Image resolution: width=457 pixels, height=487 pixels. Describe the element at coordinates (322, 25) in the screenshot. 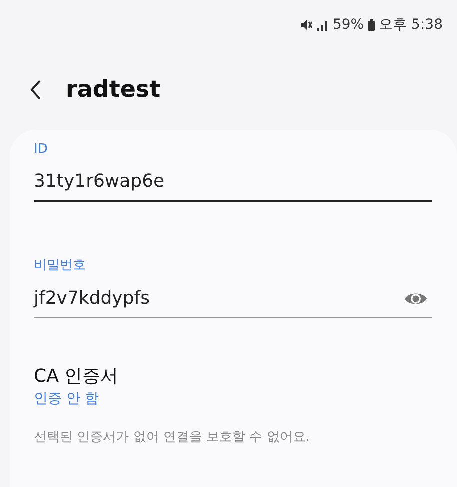

I see `signal-icon` at that location.